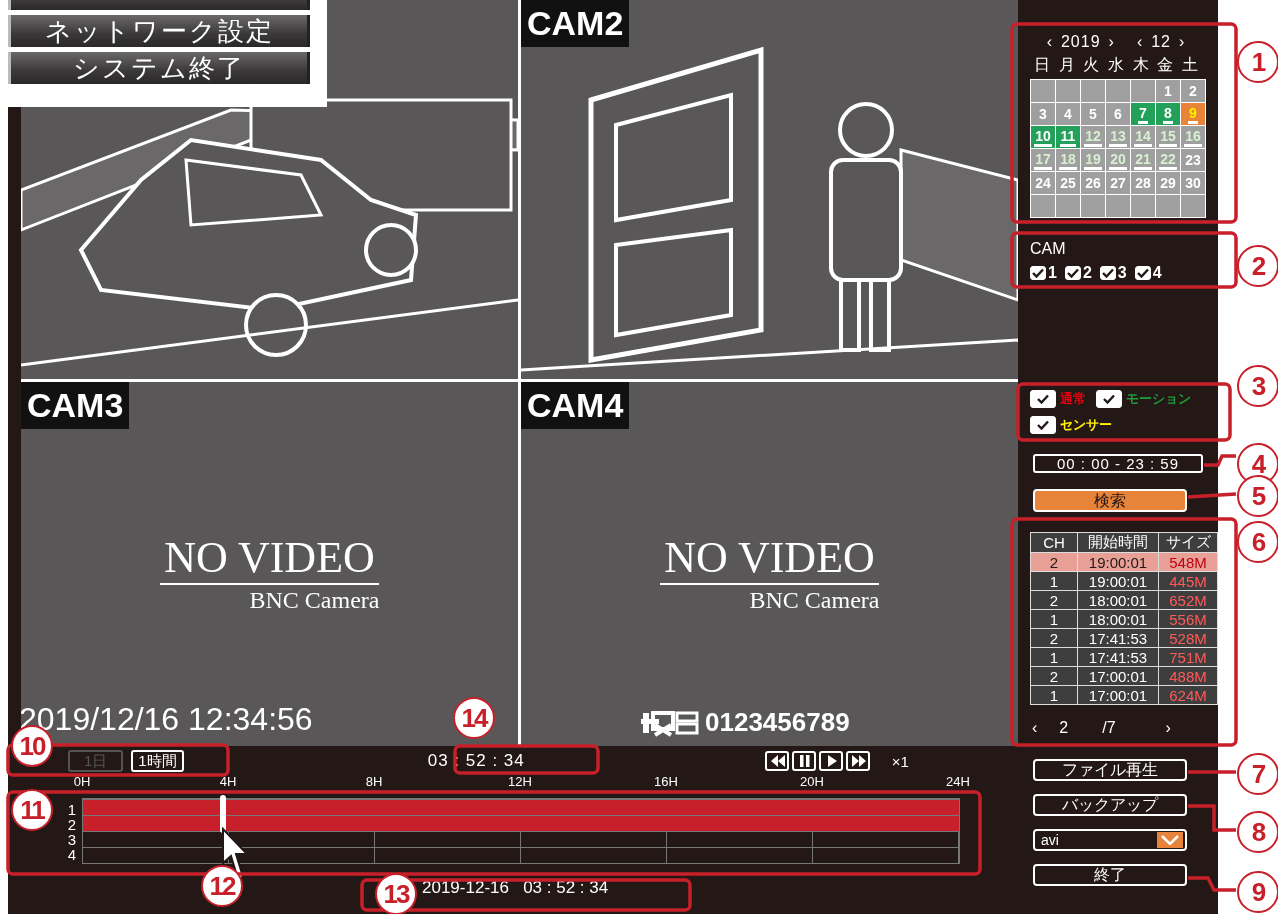 The height and width of the screenshot is (914, 1278). What do you see at coordinates (1168, 91) in the screenshot?
I see `calendar-day: 1` at bounding box center [1168, 91].